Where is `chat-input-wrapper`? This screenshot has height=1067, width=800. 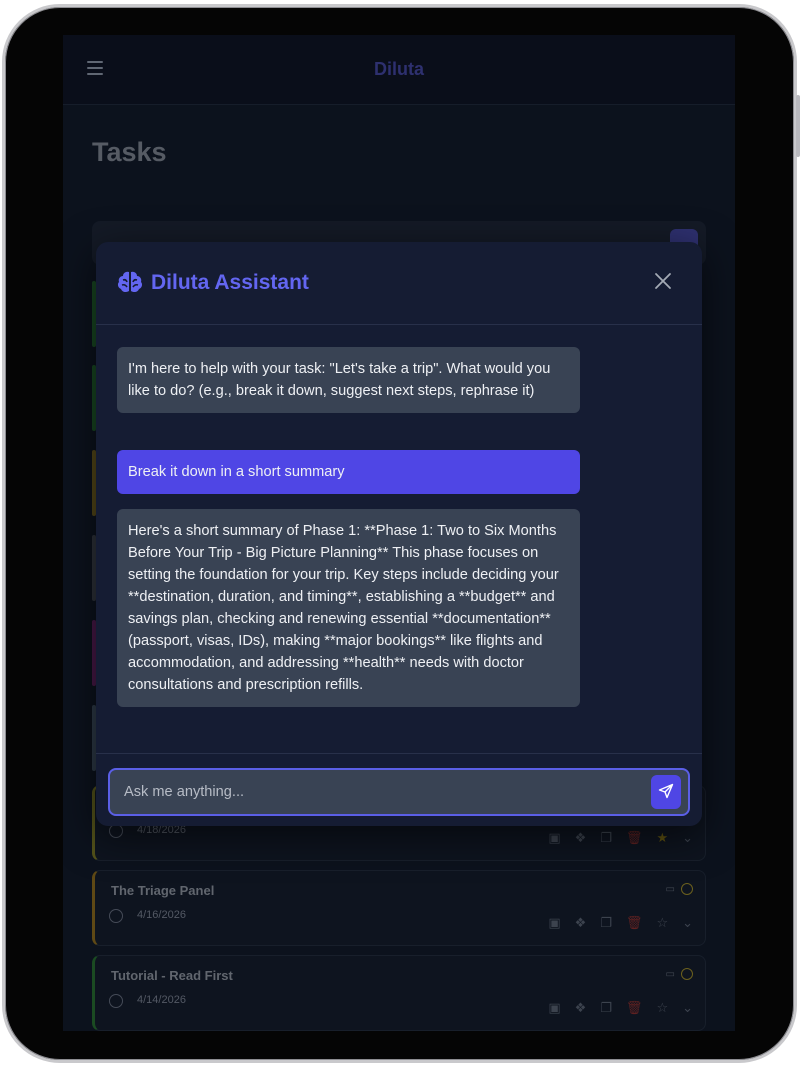
chat-input-wrapper is located at coordinates (399, 792).